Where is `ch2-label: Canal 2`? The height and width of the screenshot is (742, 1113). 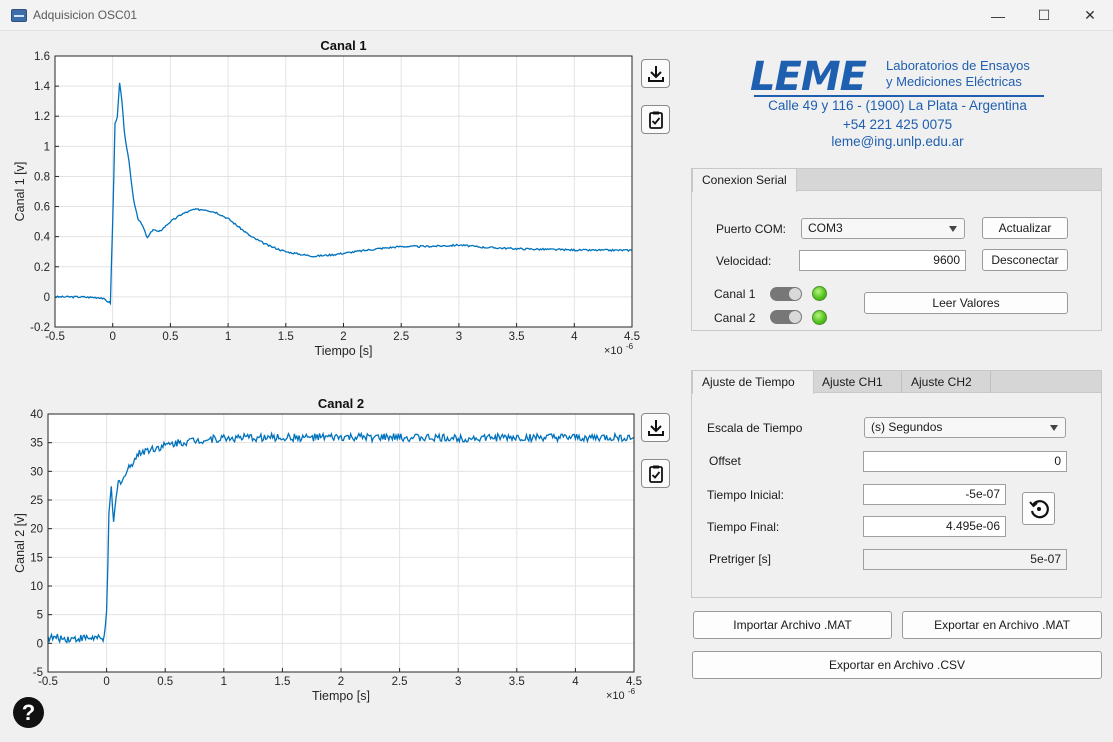 ch2-label: Canal 2 is located at coordinates (735, 318).